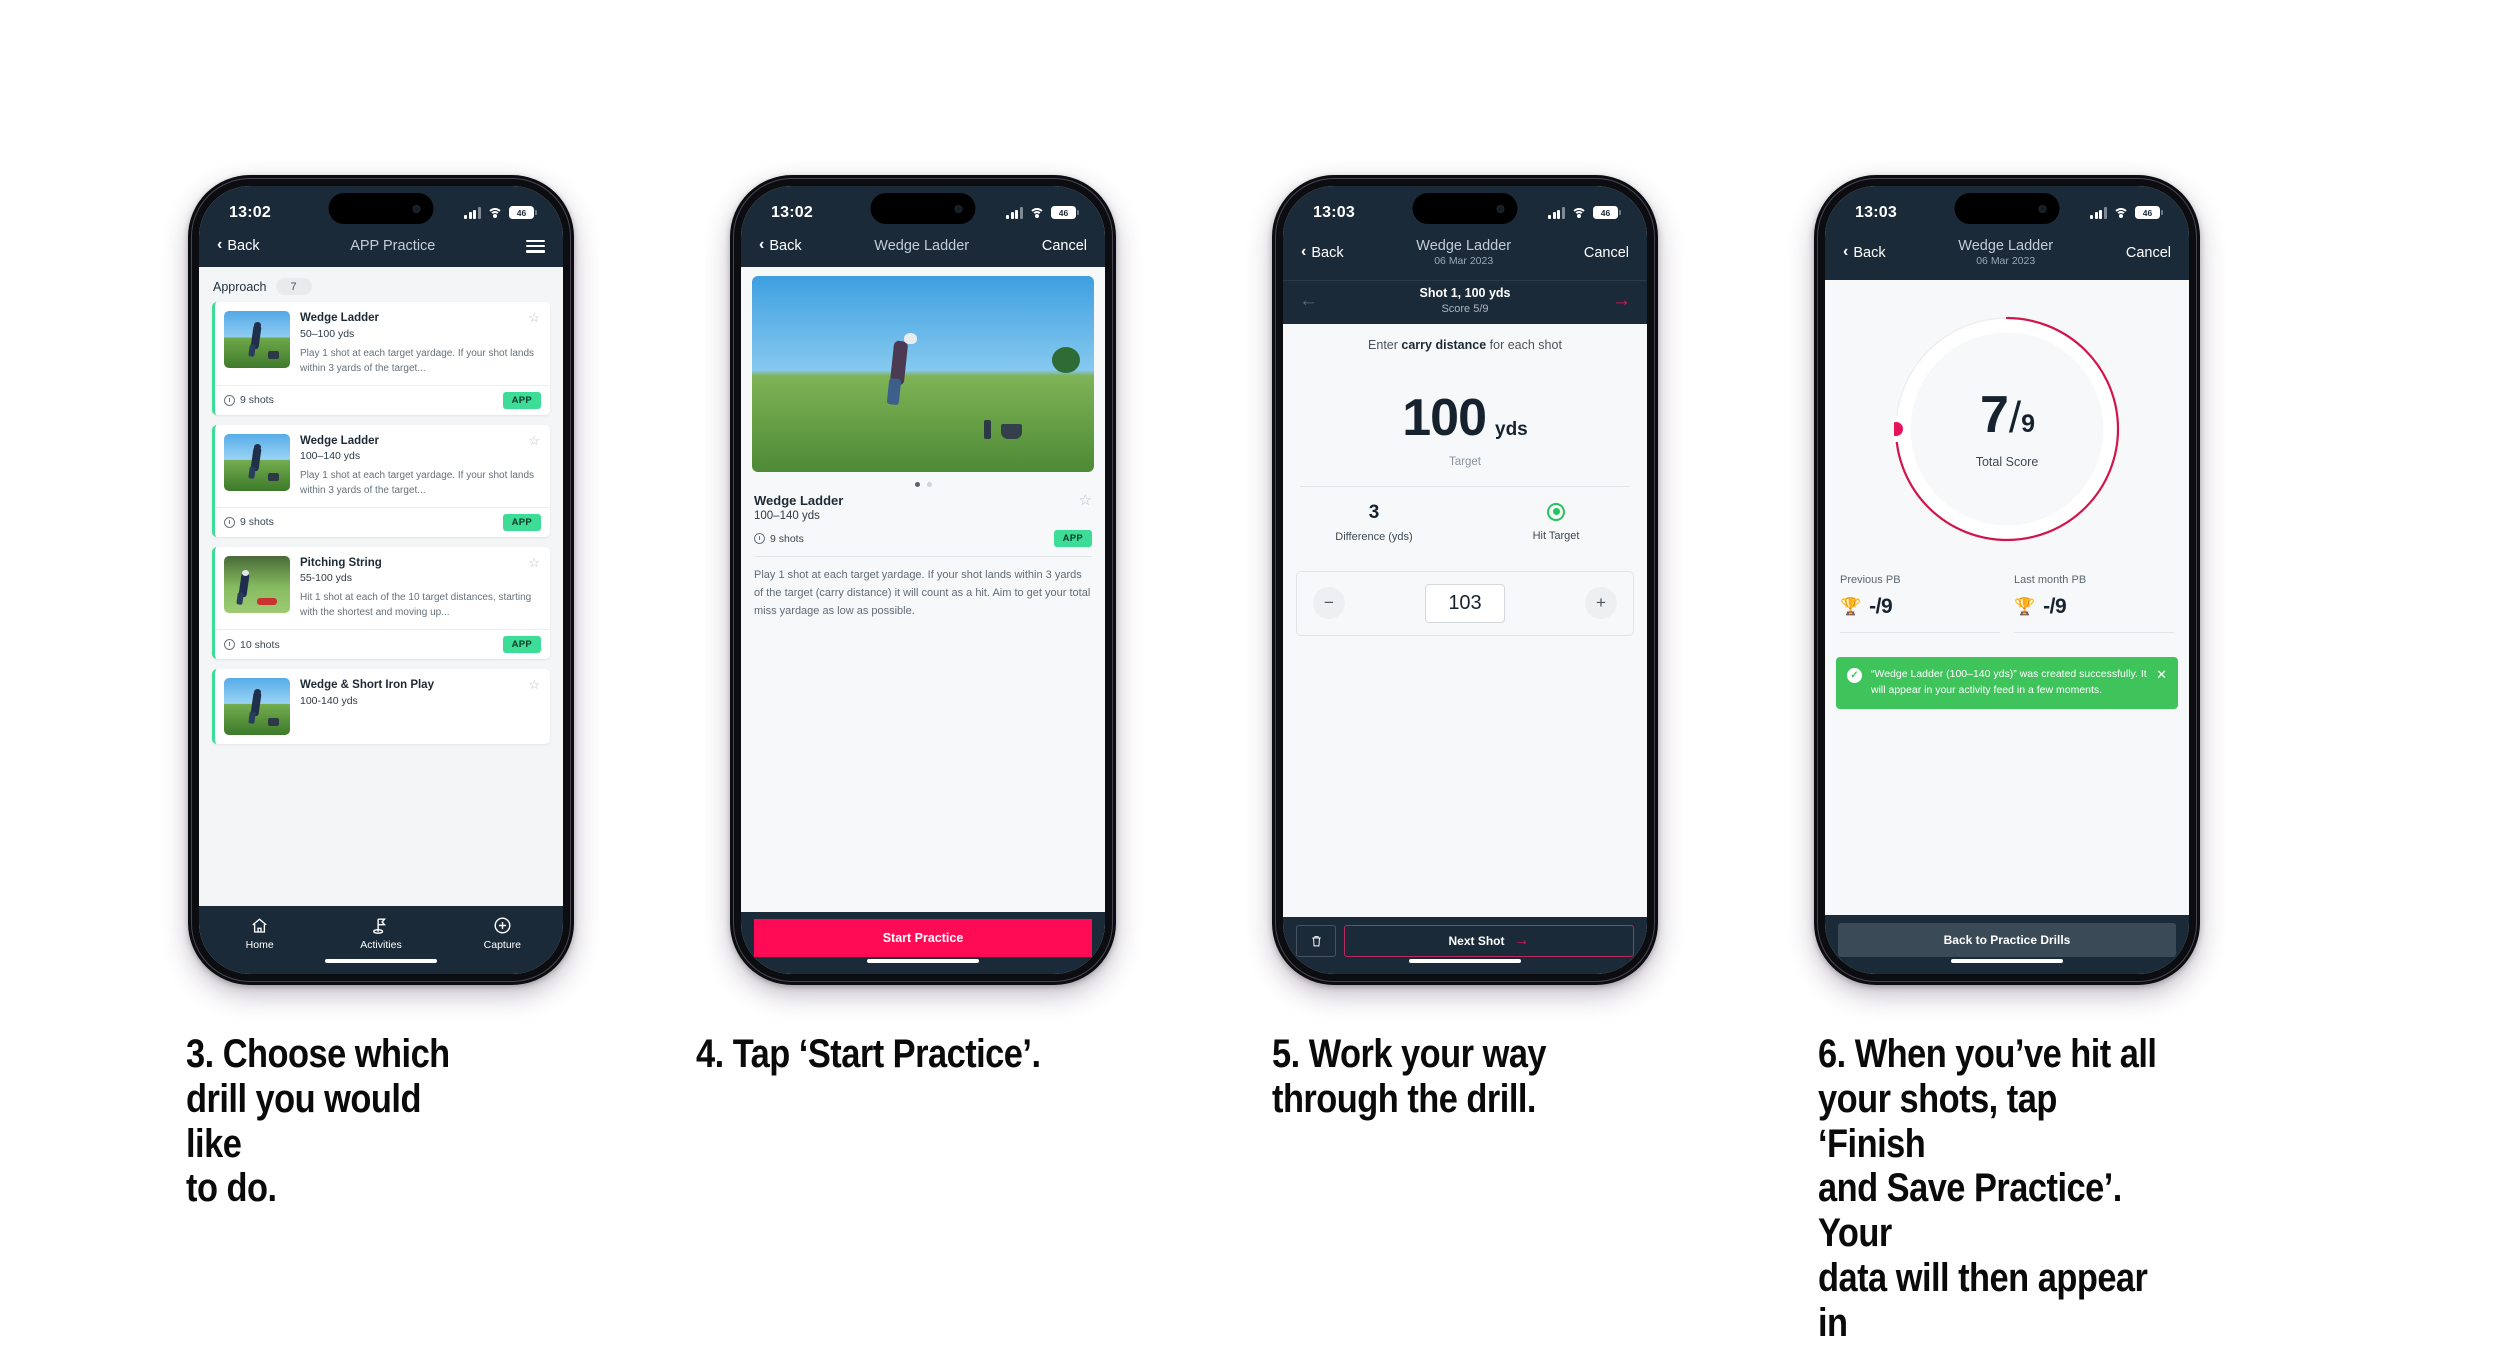 The width and height of the screenshot is (2503, 1347). I want to click on nav-title-sub: 06 Mar 2023, so click(1464, 261).